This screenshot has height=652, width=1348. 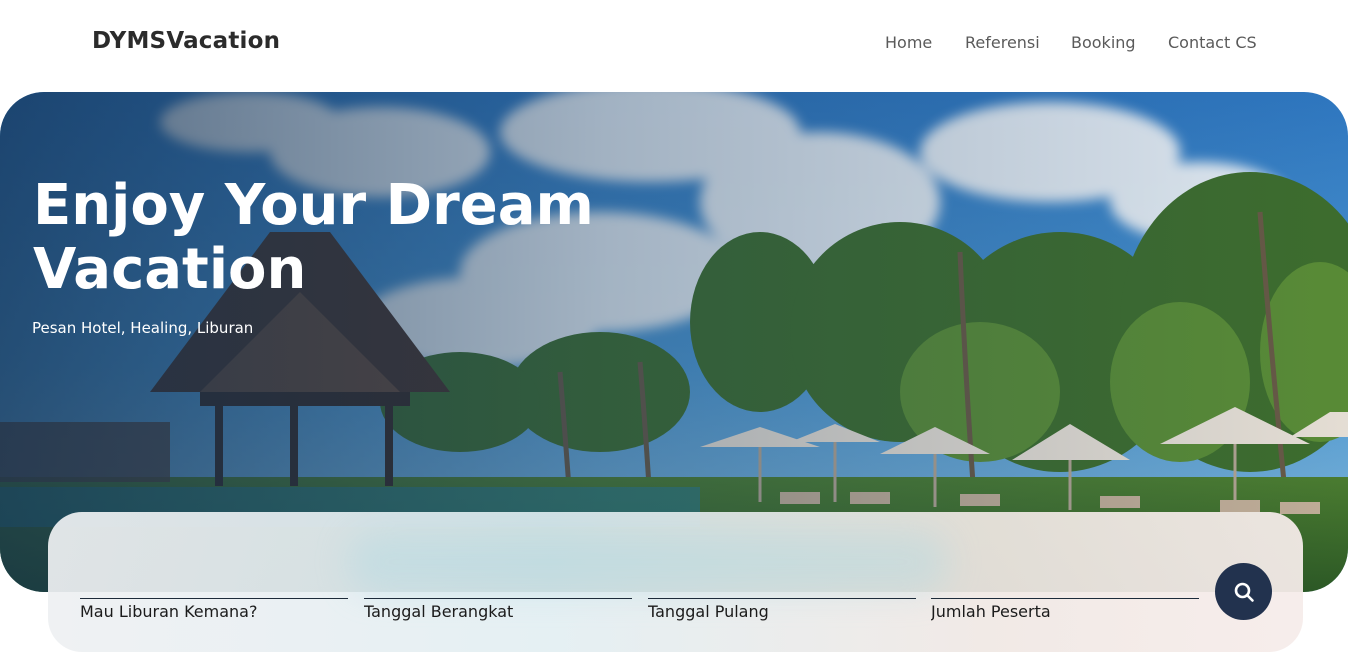 I want to click on search-button, so click(x=1243, y=591).